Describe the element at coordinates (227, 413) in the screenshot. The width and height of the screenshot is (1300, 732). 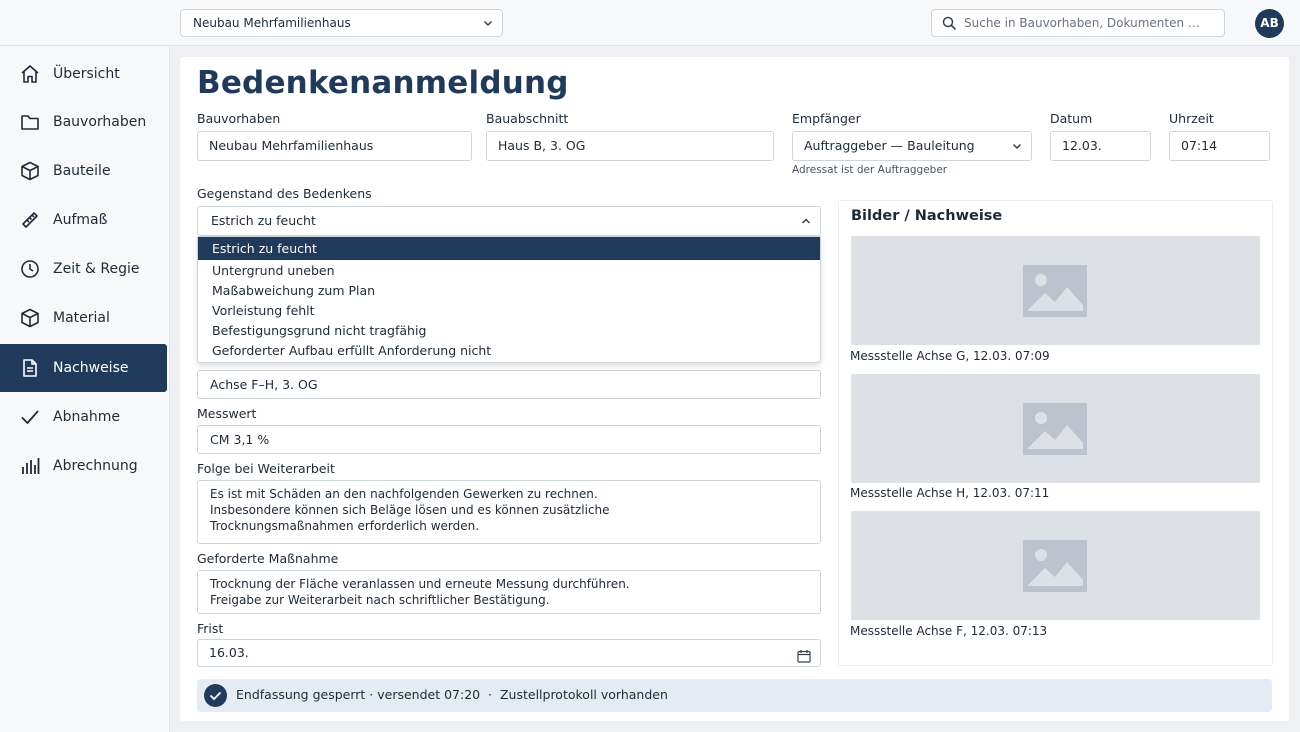
I see `messwert-label: Messwert` at that location.